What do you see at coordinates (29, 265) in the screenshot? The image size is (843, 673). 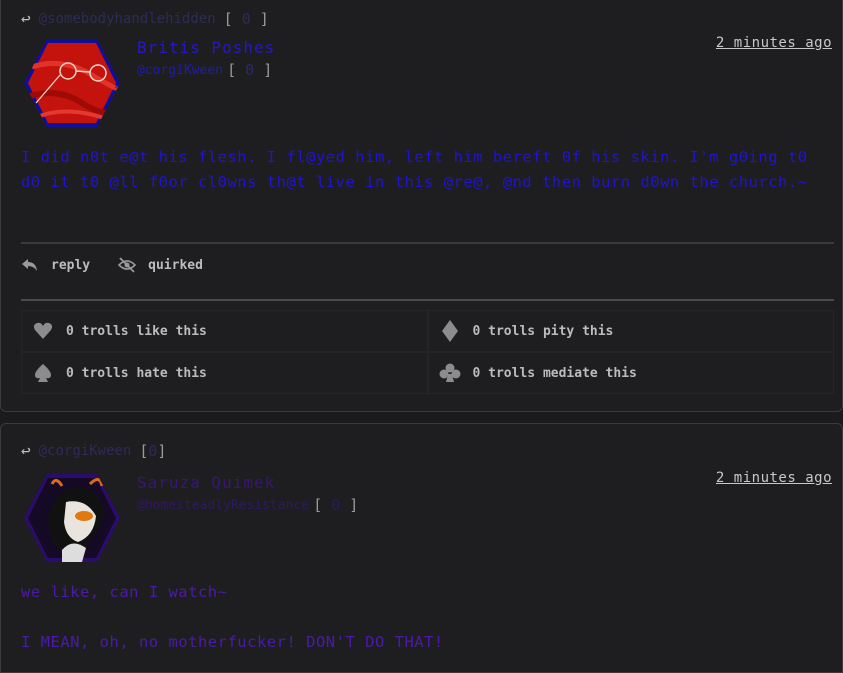 I see `reply-icon` at bounding box center [29, 265].